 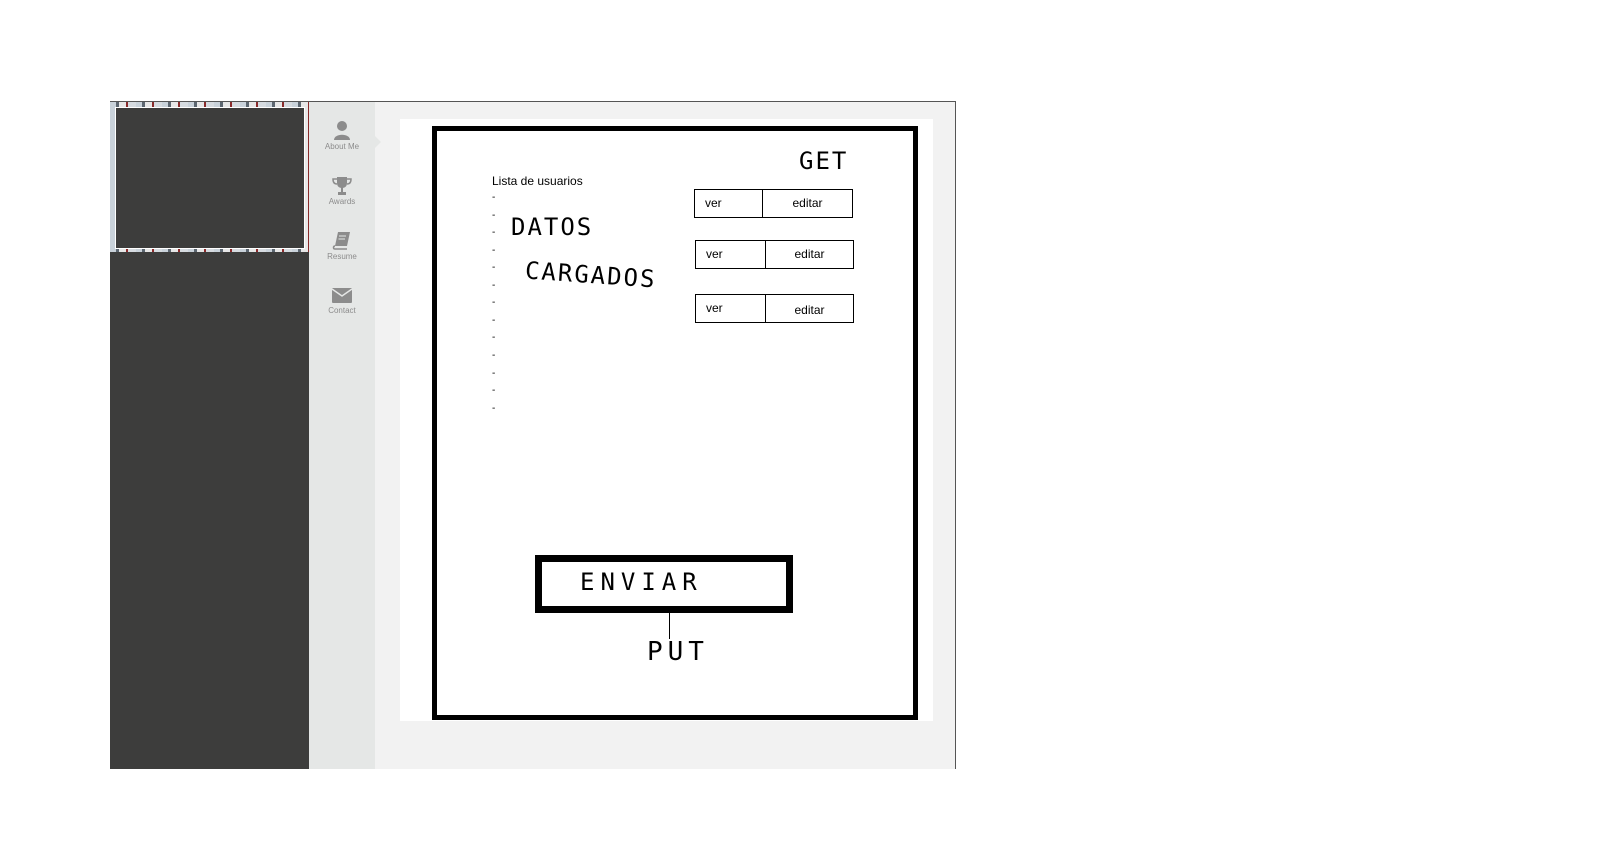 I want to click on nav-item-about-me: About Me, so click(x=342, y=145).